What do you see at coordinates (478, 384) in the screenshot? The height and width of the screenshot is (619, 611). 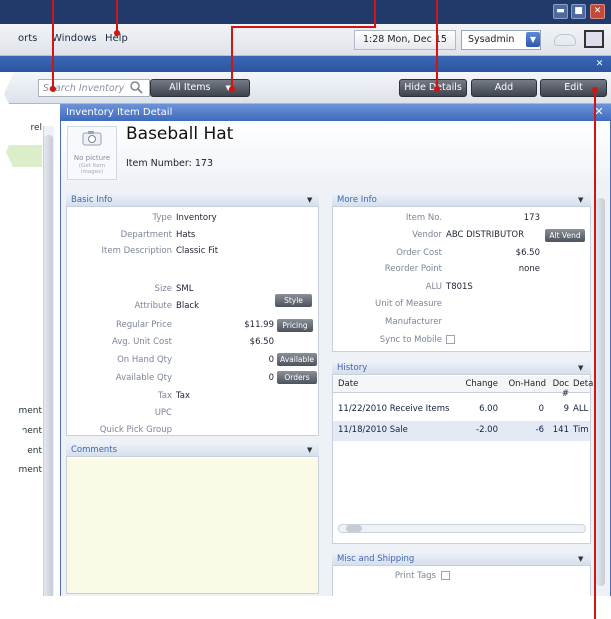 I see `column-header: Change` at bounding box center [478, 384].